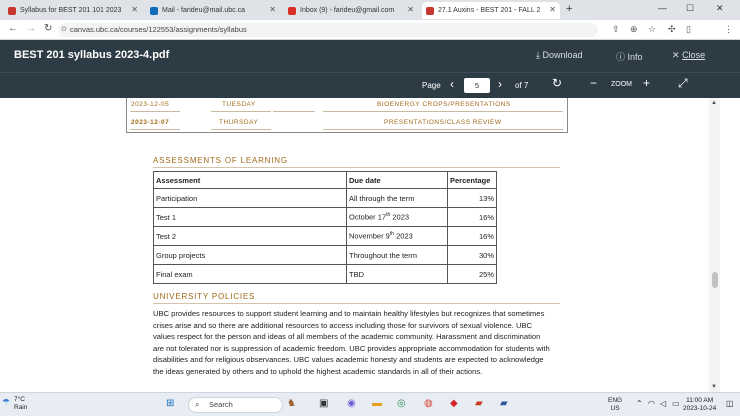  I want to click on tab-mail: Mail - farideu@mail.ubc.ca ✕, so click(213, 10).